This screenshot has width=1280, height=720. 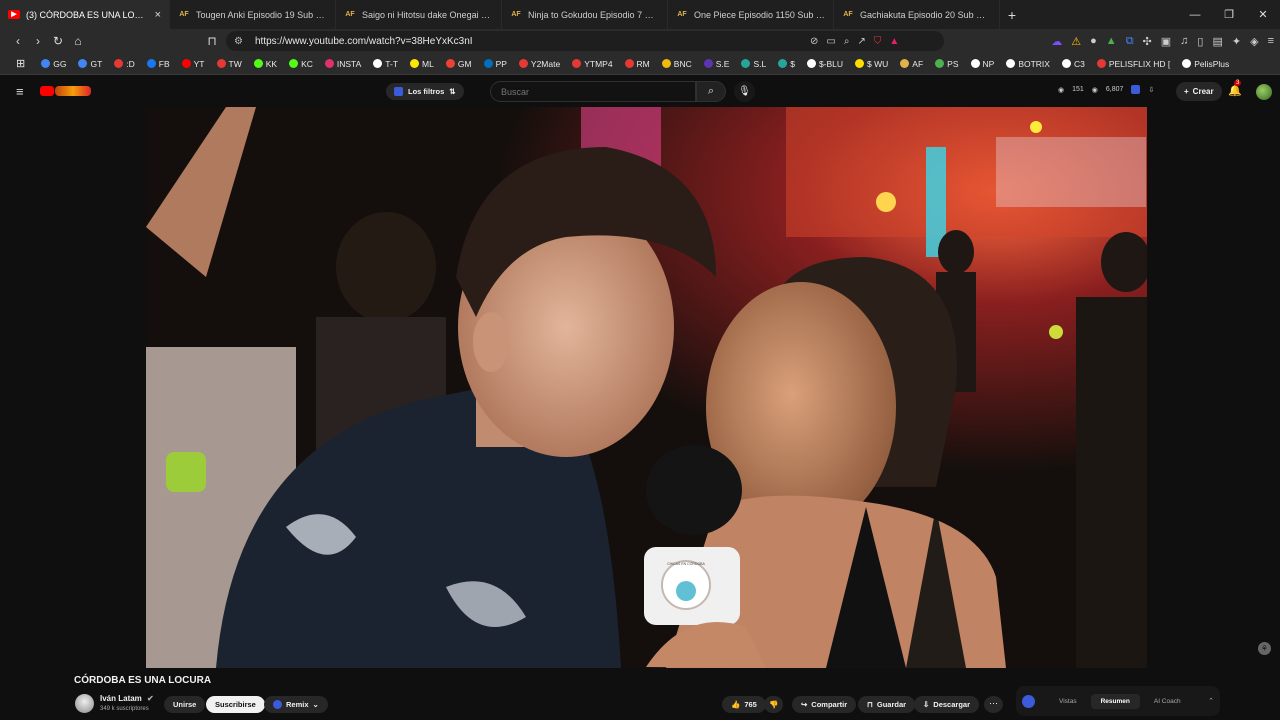 What do you see at coordinates (235, 704) in the screenshot?
I see `subscribe-button: Suscribirse` at bounding box center [235, 704].